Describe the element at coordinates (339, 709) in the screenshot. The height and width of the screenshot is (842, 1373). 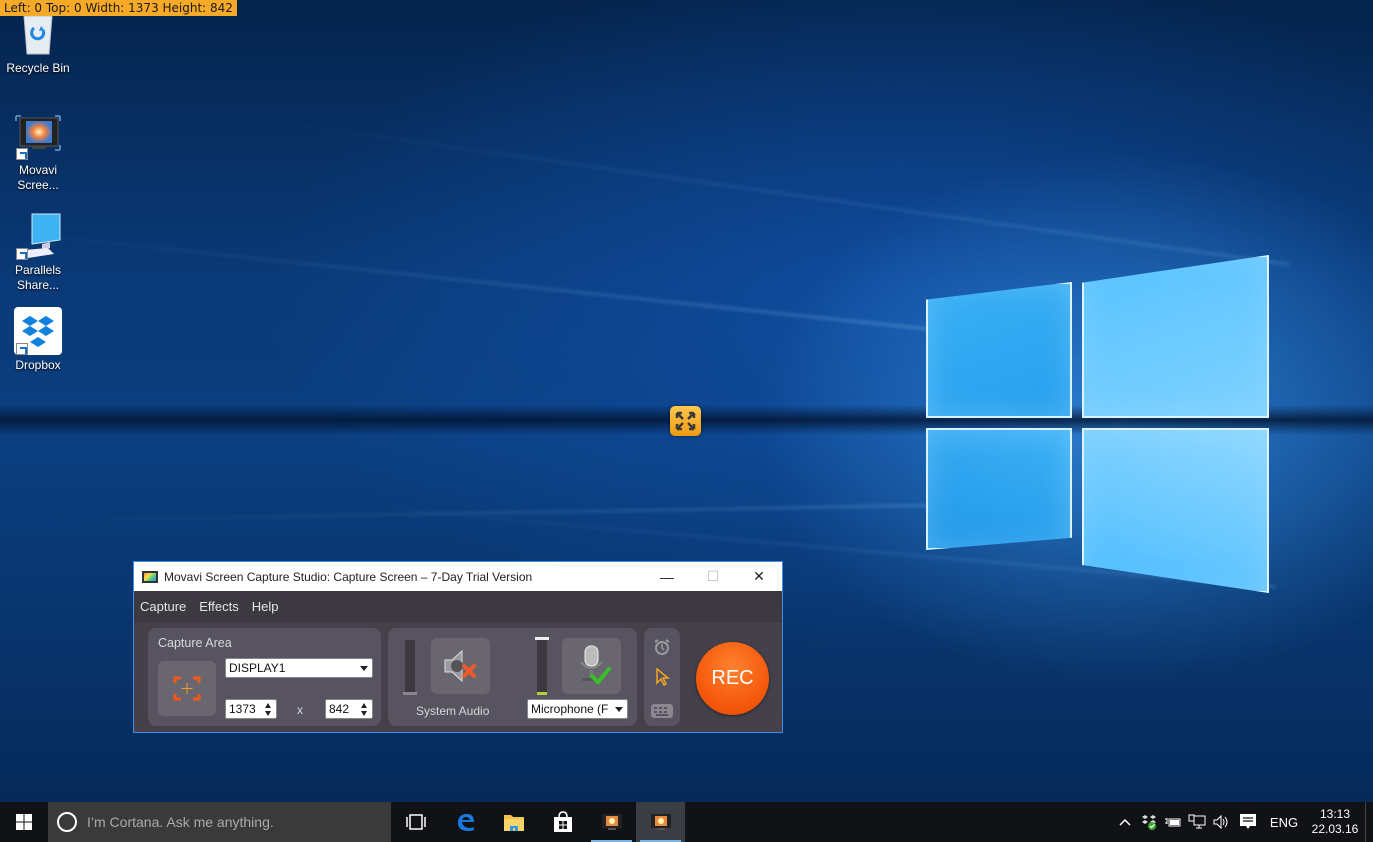
I see `height-value: 842` at that location.